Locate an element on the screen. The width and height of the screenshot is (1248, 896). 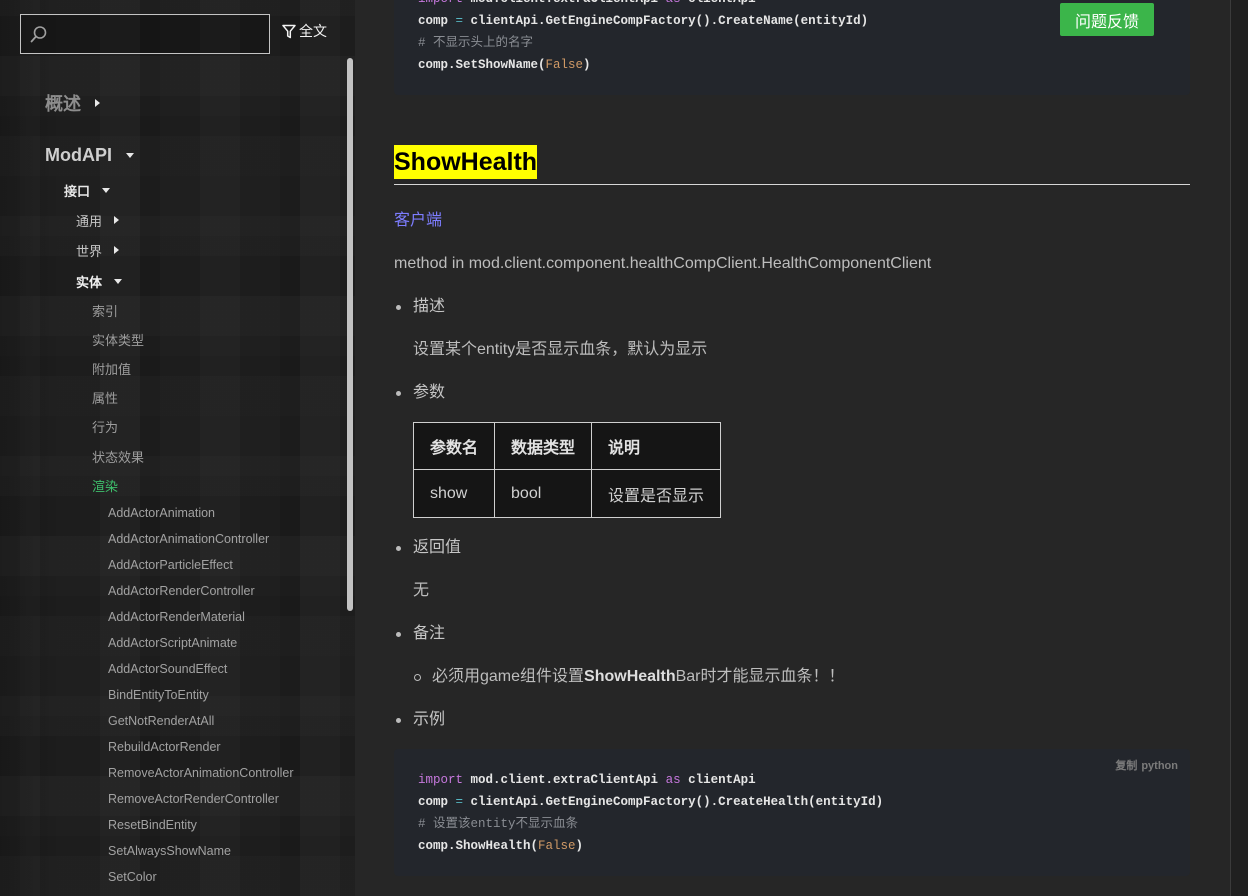
sidebar-scrollbar-thumb is located at coordinates (350, 334).